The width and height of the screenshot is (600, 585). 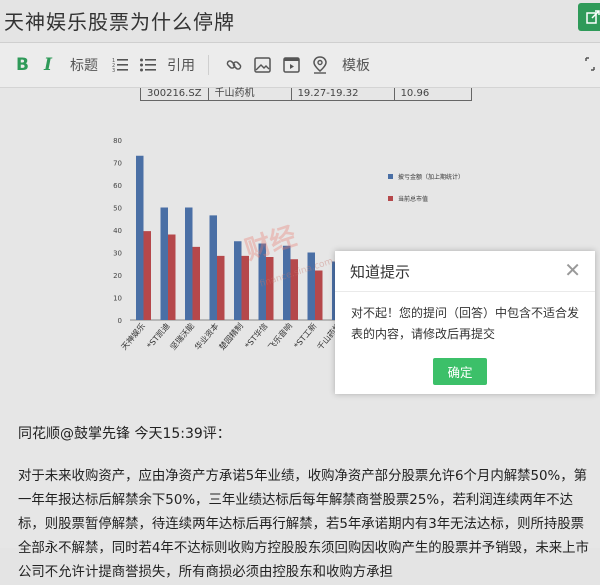 What do you see at coordinates (120, 321) in the screenshot?
I see `y-tick-label: 0` at bounding box center [120, 321].